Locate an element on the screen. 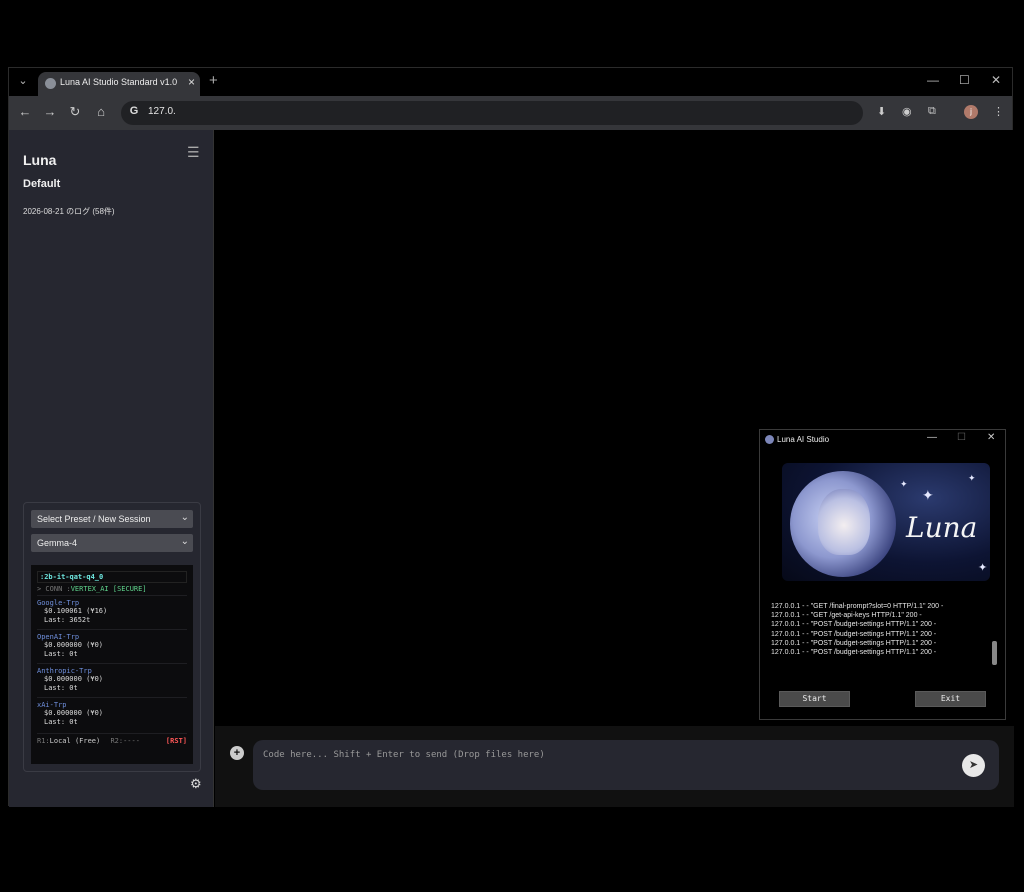 The image size is (1024, 892). address-bar: G 127.0. is located at coordinates (492, 113).